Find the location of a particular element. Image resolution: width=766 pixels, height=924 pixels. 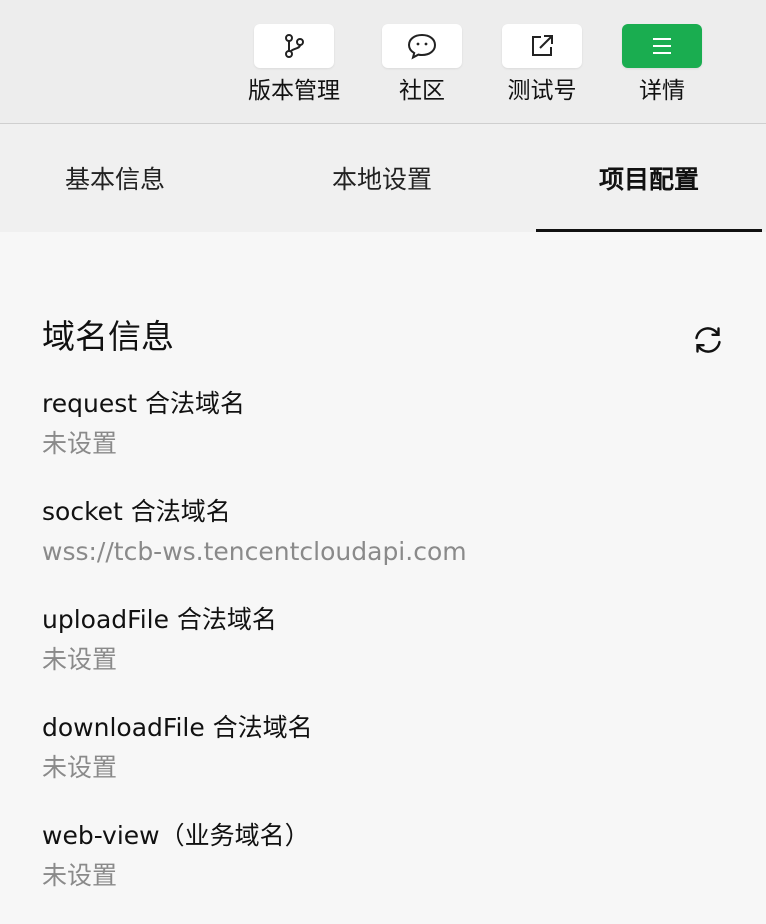

entry-value: wss://tcb-ws.tencentcloudapi.com is located at coordinates (254, 551).